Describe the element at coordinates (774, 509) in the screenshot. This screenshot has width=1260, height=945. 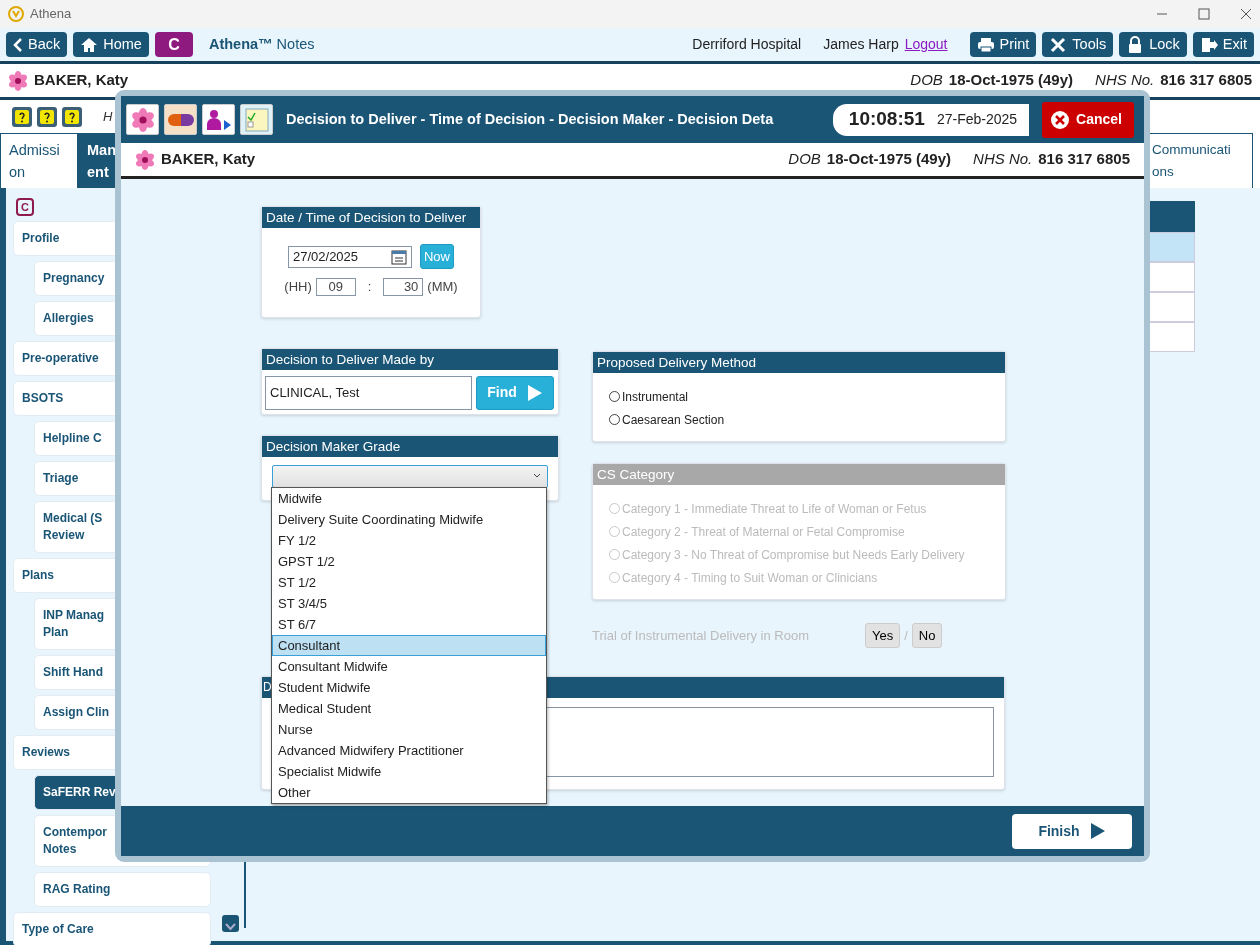
I see `radio-label: Category 1 - Immediate Threat to Life of Woman or Fetus` at that location.